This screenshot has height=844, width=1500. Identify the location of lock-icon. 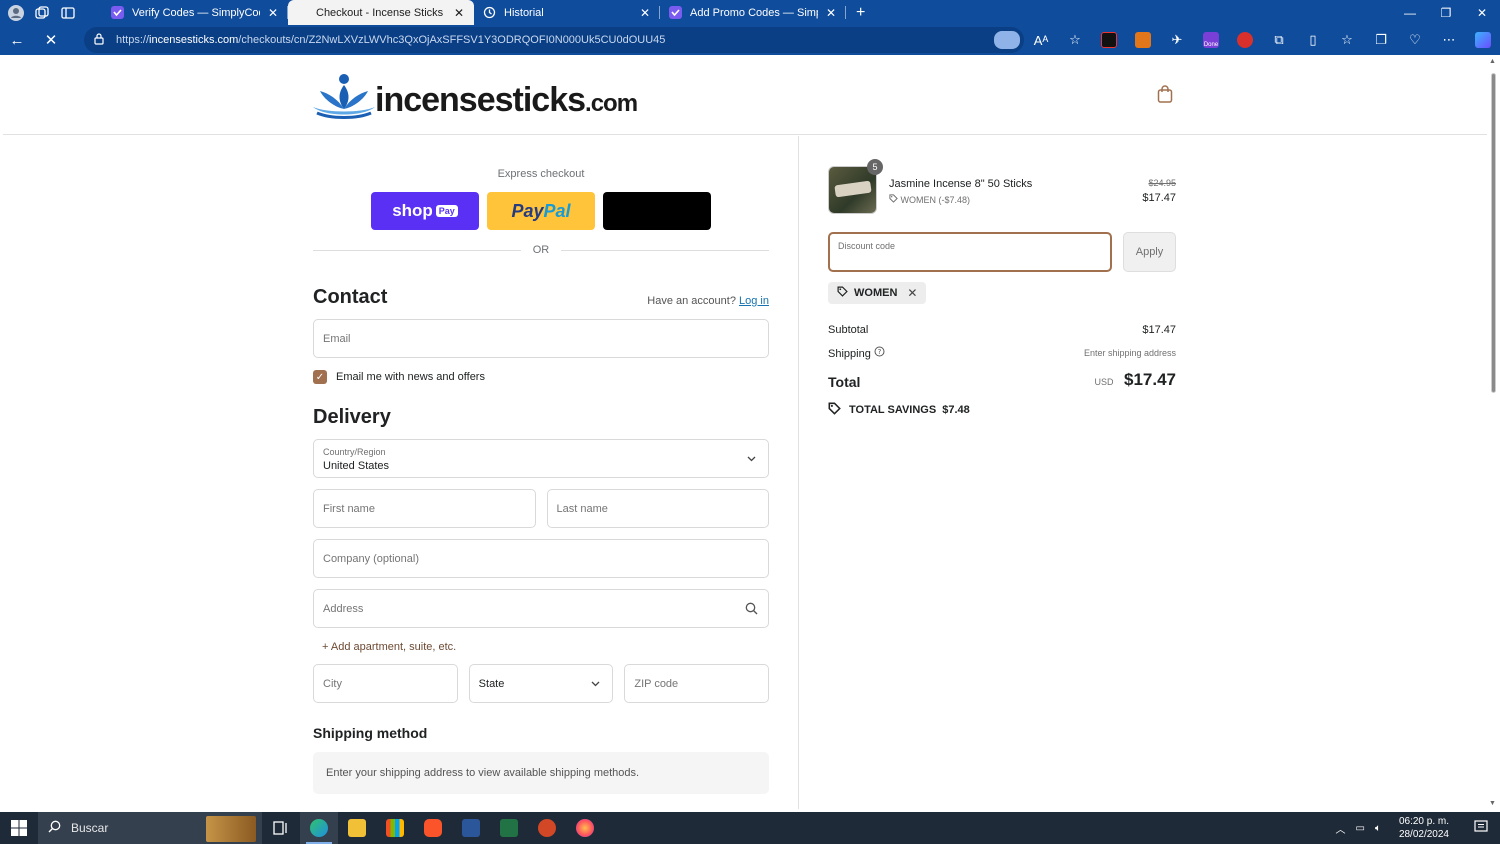
(105, 40).